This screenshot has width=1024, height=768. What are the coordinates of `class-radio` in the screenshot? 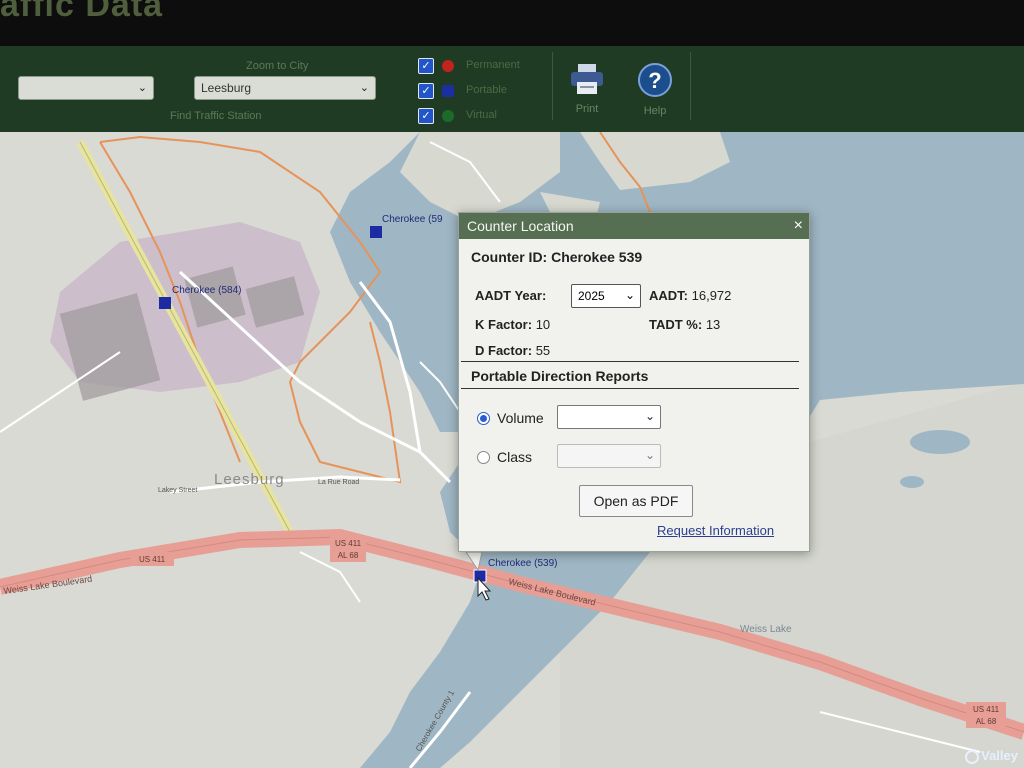 It's located at (483, 457).